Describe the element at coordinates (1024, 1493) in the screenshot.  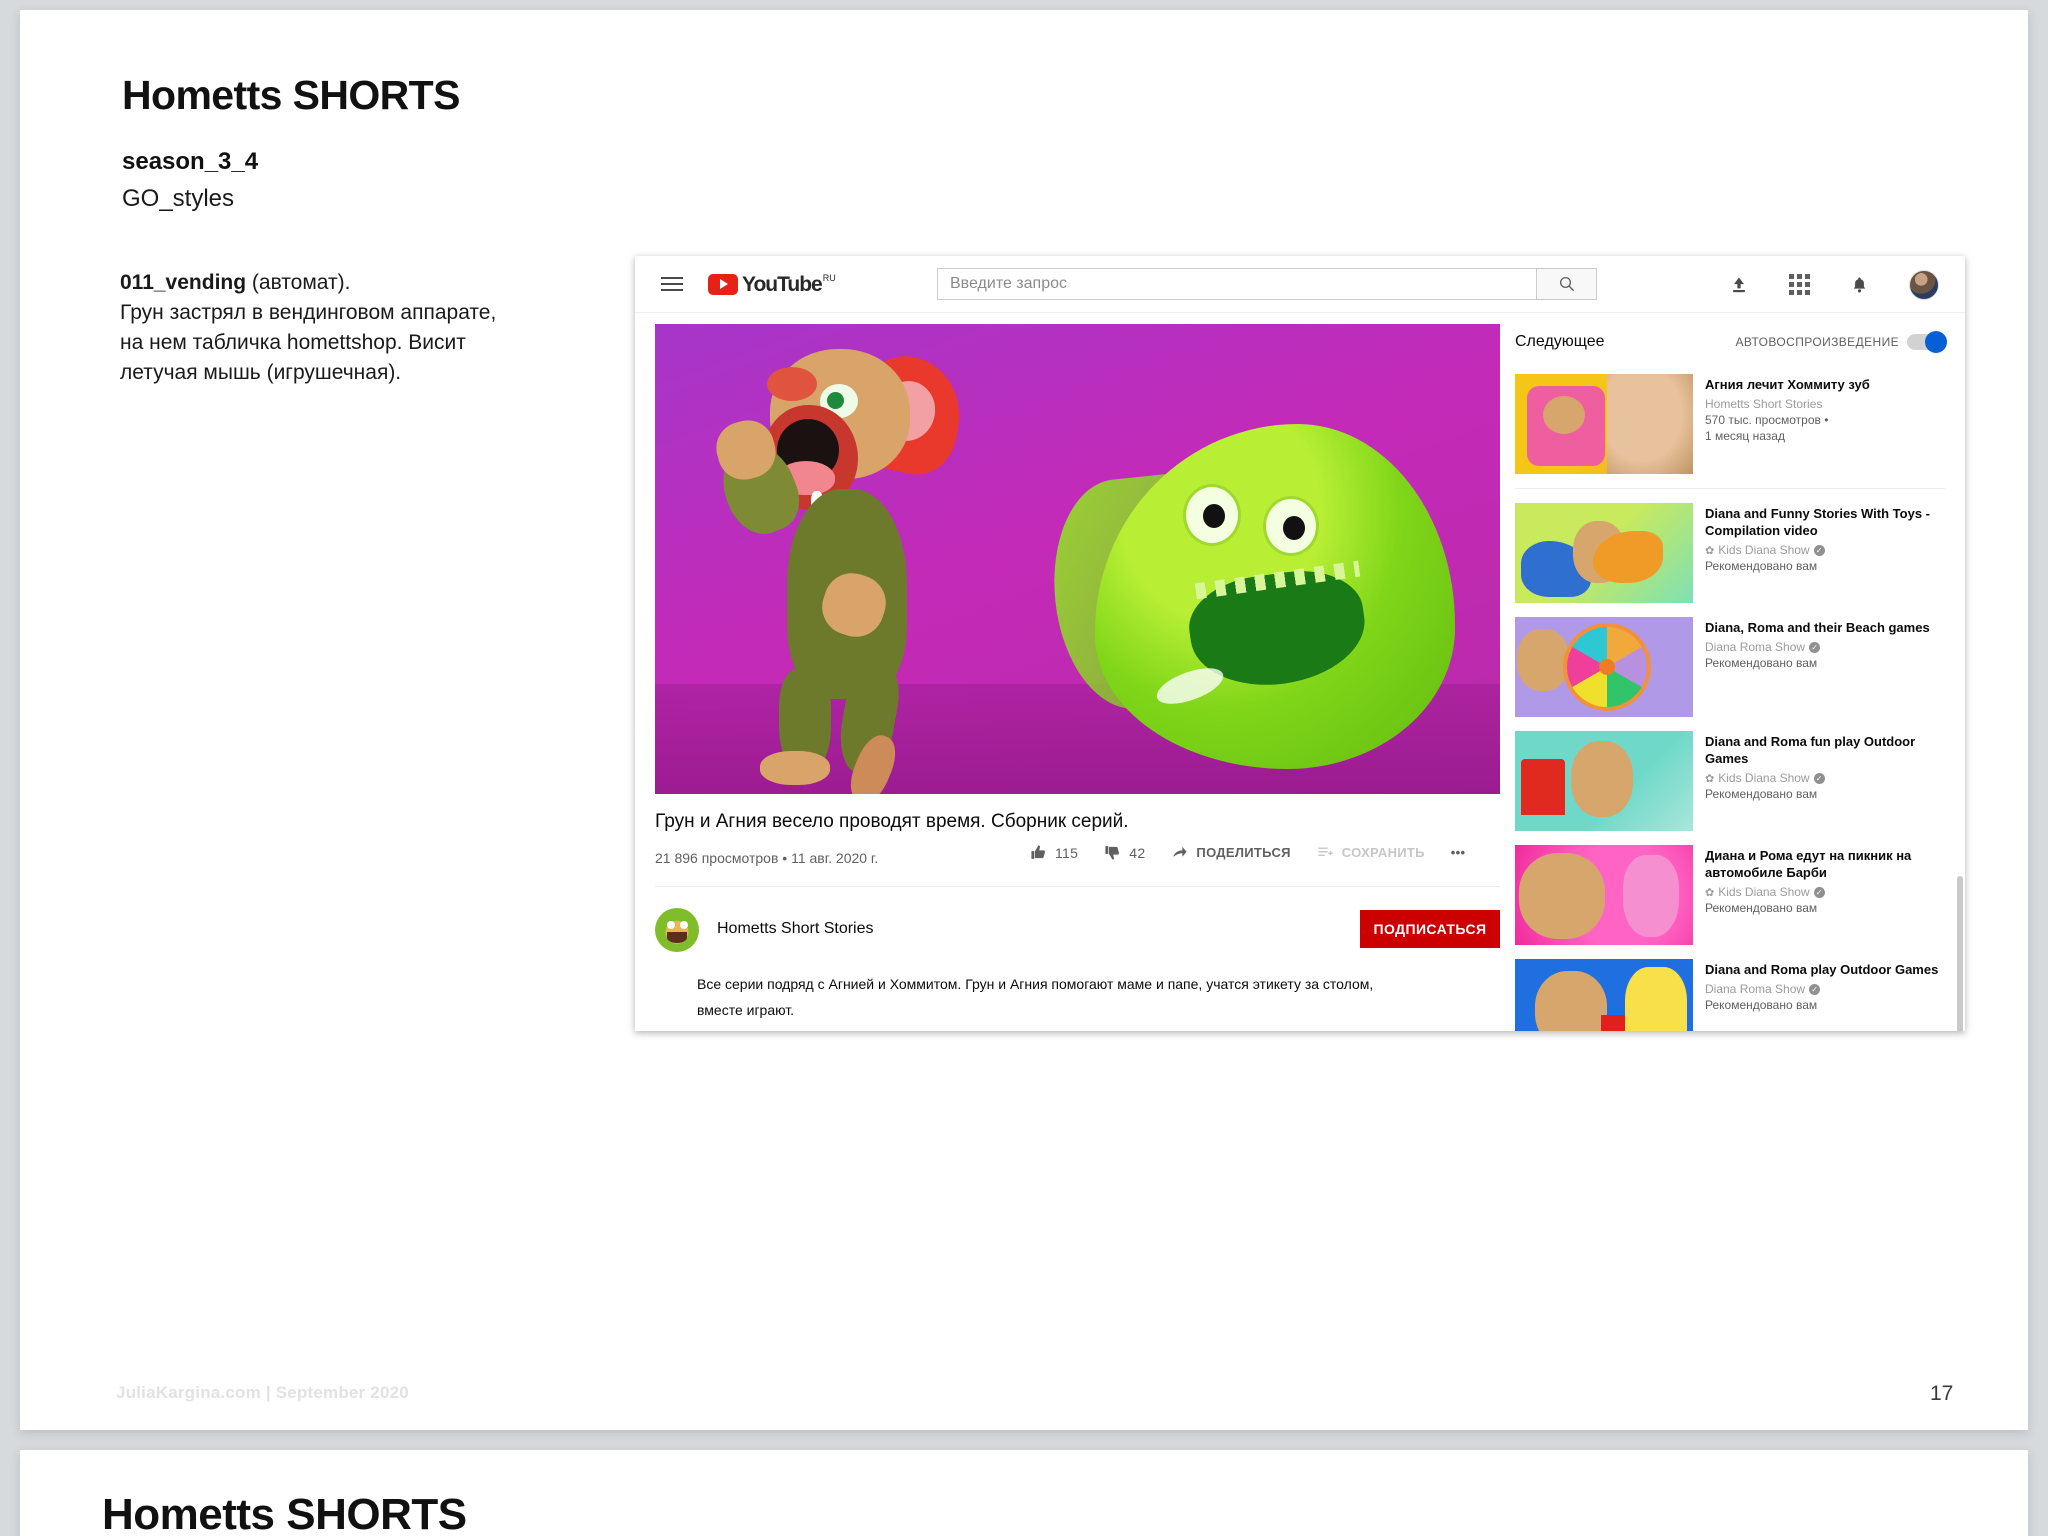
I see `next-slide-preview: Hometts SHORTS` at that location.